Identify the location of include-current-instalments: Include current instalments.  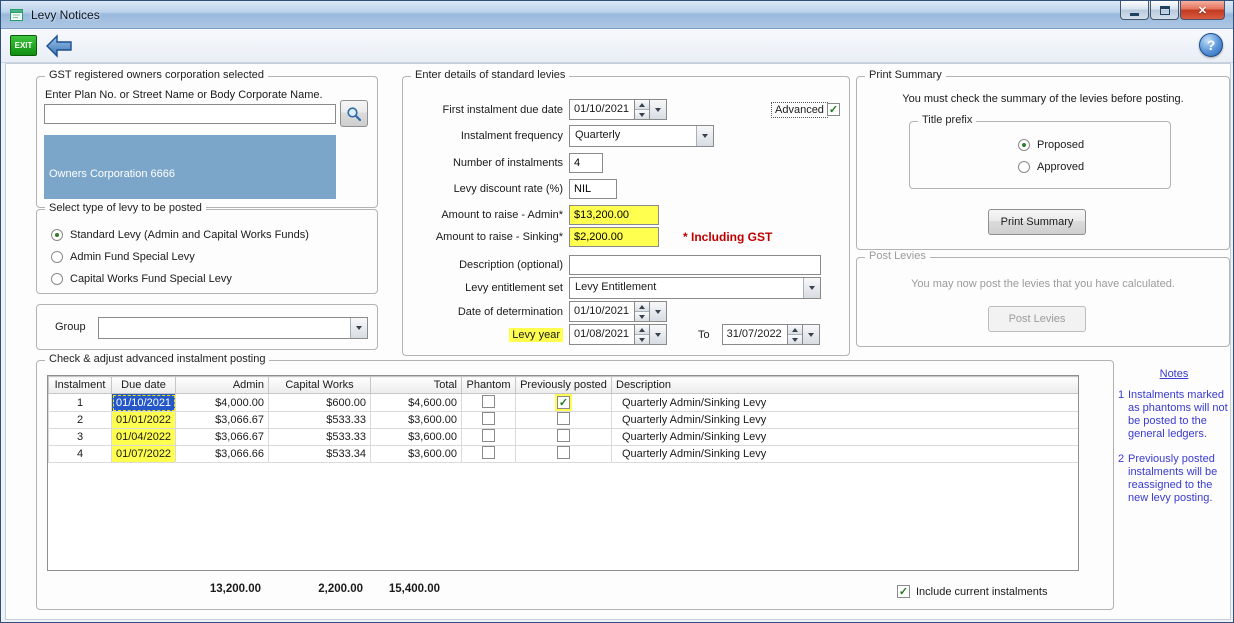
(972, 591).